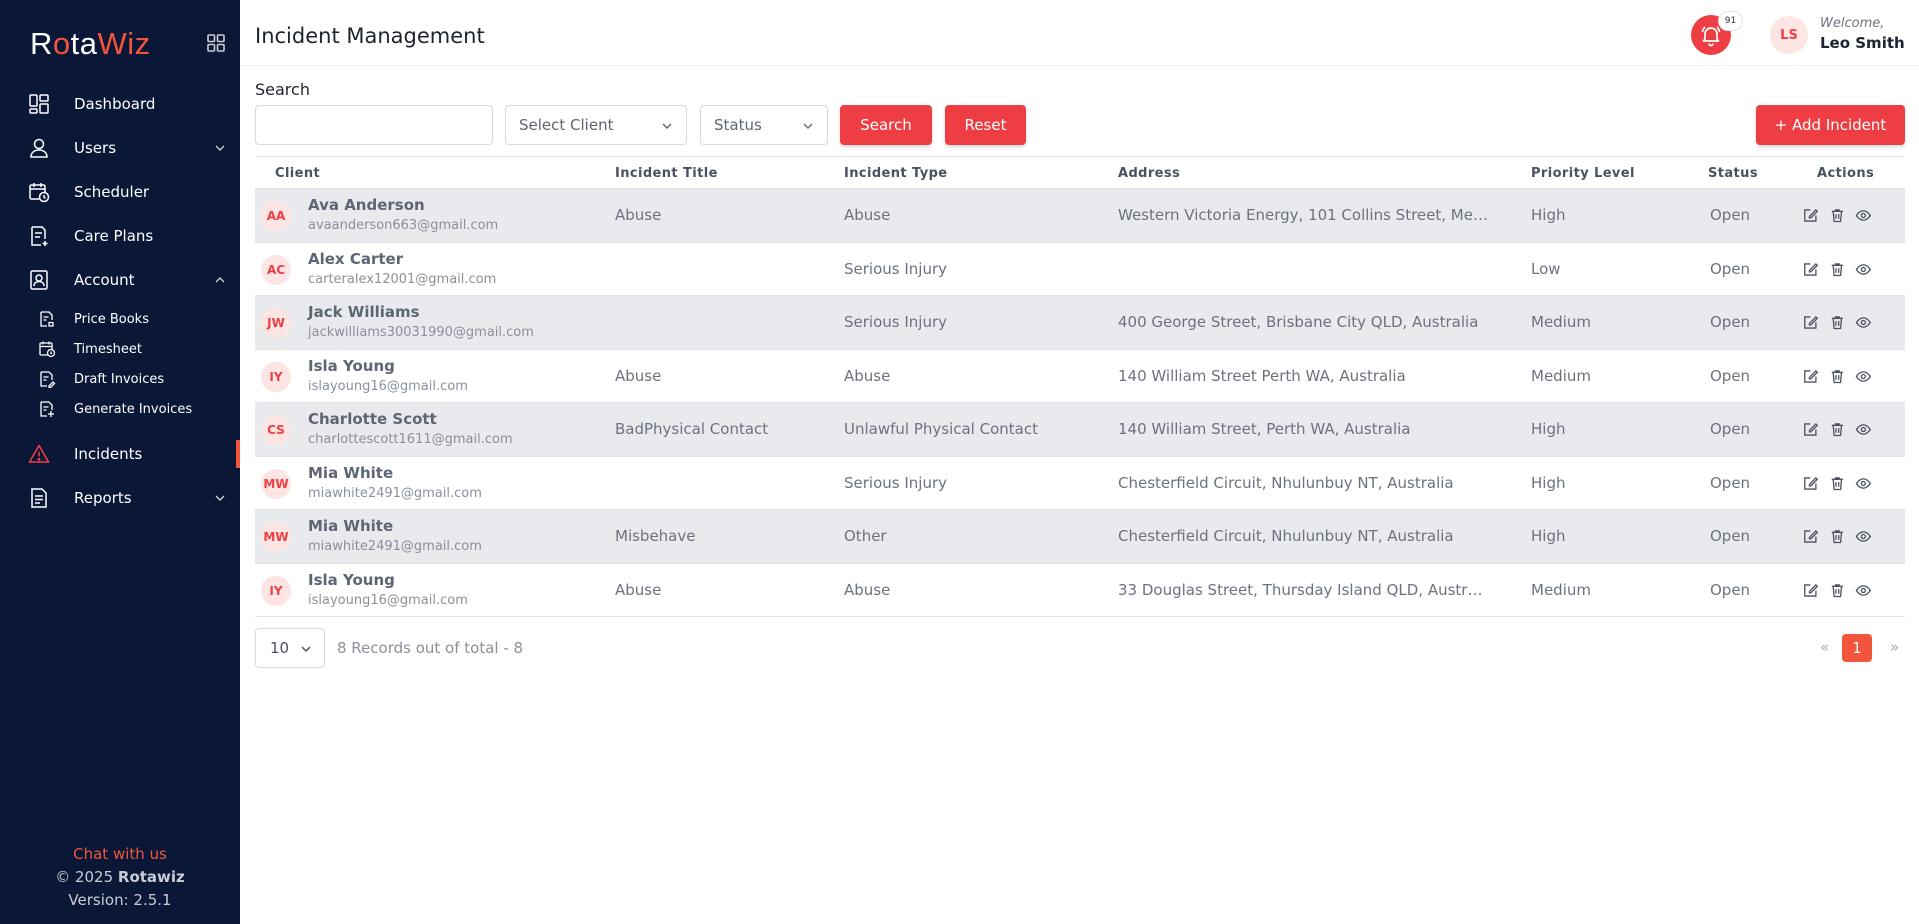 The image size is (1919, 924). I want to click on brand-logo: RotaWiz, so click(130, 44).